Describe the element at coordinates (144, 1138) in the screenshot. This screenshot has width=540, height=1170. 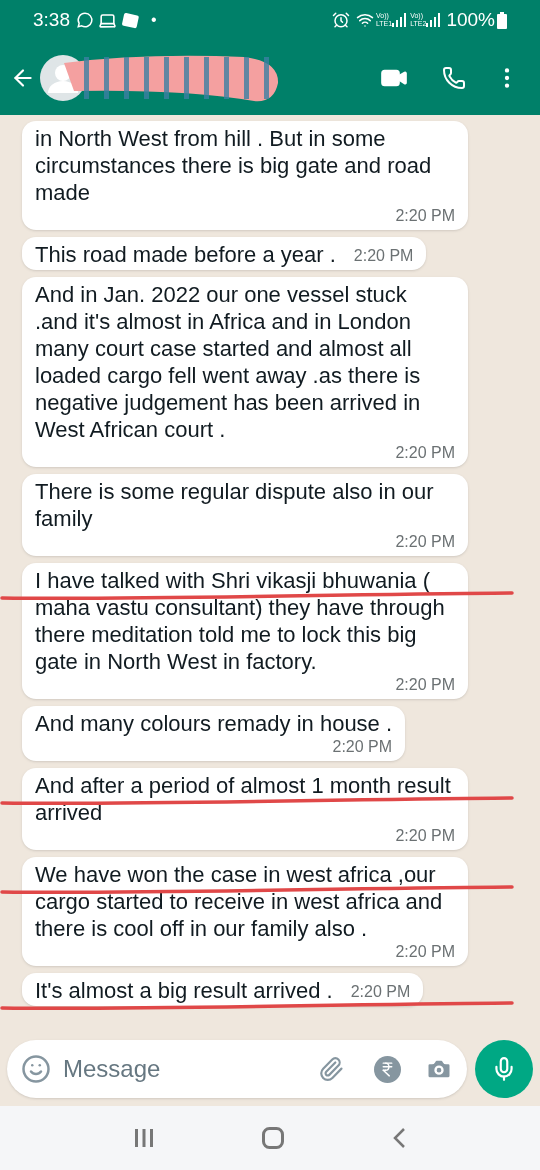
I see `recent-apps-icon` at that location.